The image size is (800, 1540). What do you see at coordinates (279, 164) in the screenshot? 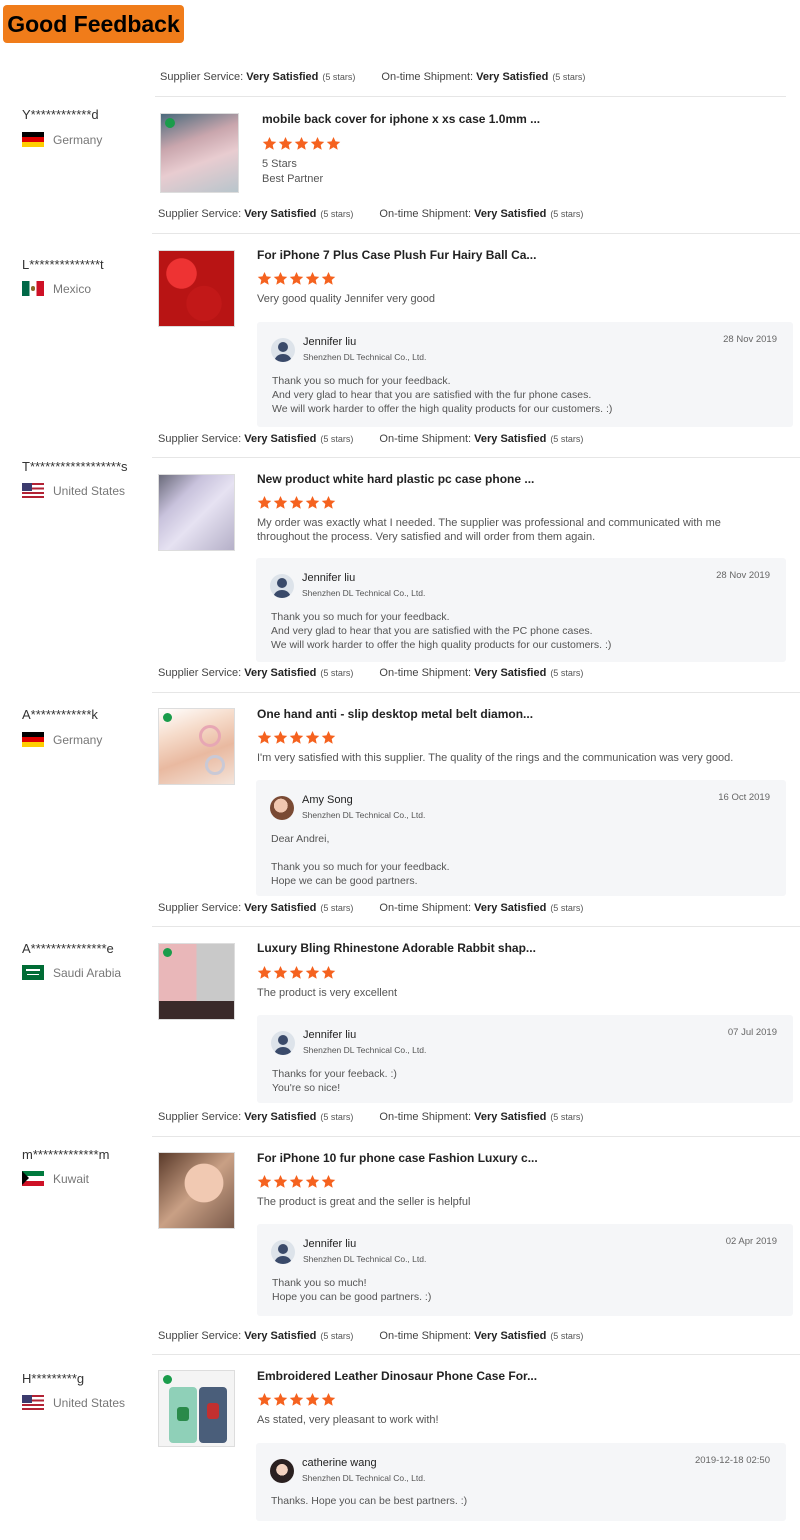
I see `rating-text: 5 Stars` at bounding box center [279, 164].